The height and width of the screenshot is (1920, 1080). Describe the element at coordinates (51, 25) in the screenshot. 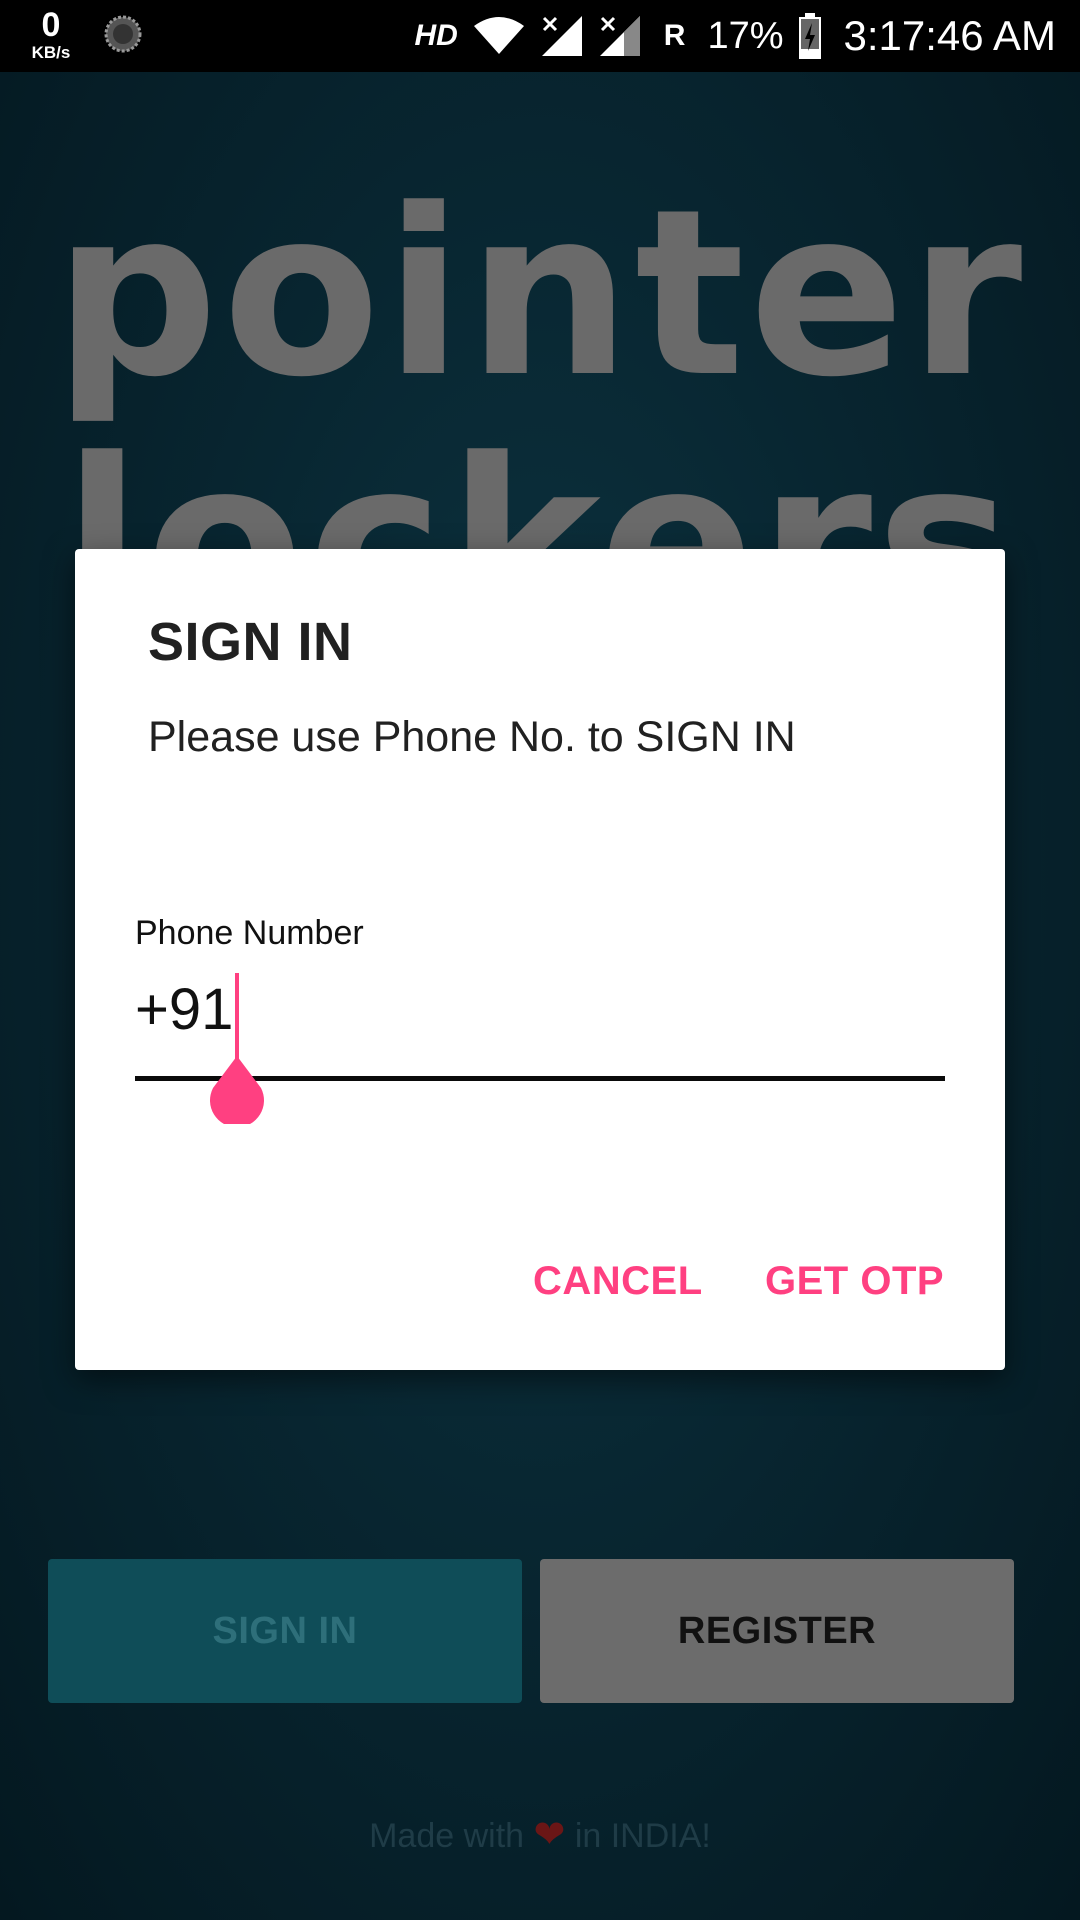

I see `network-speed-value: 0` at that location.